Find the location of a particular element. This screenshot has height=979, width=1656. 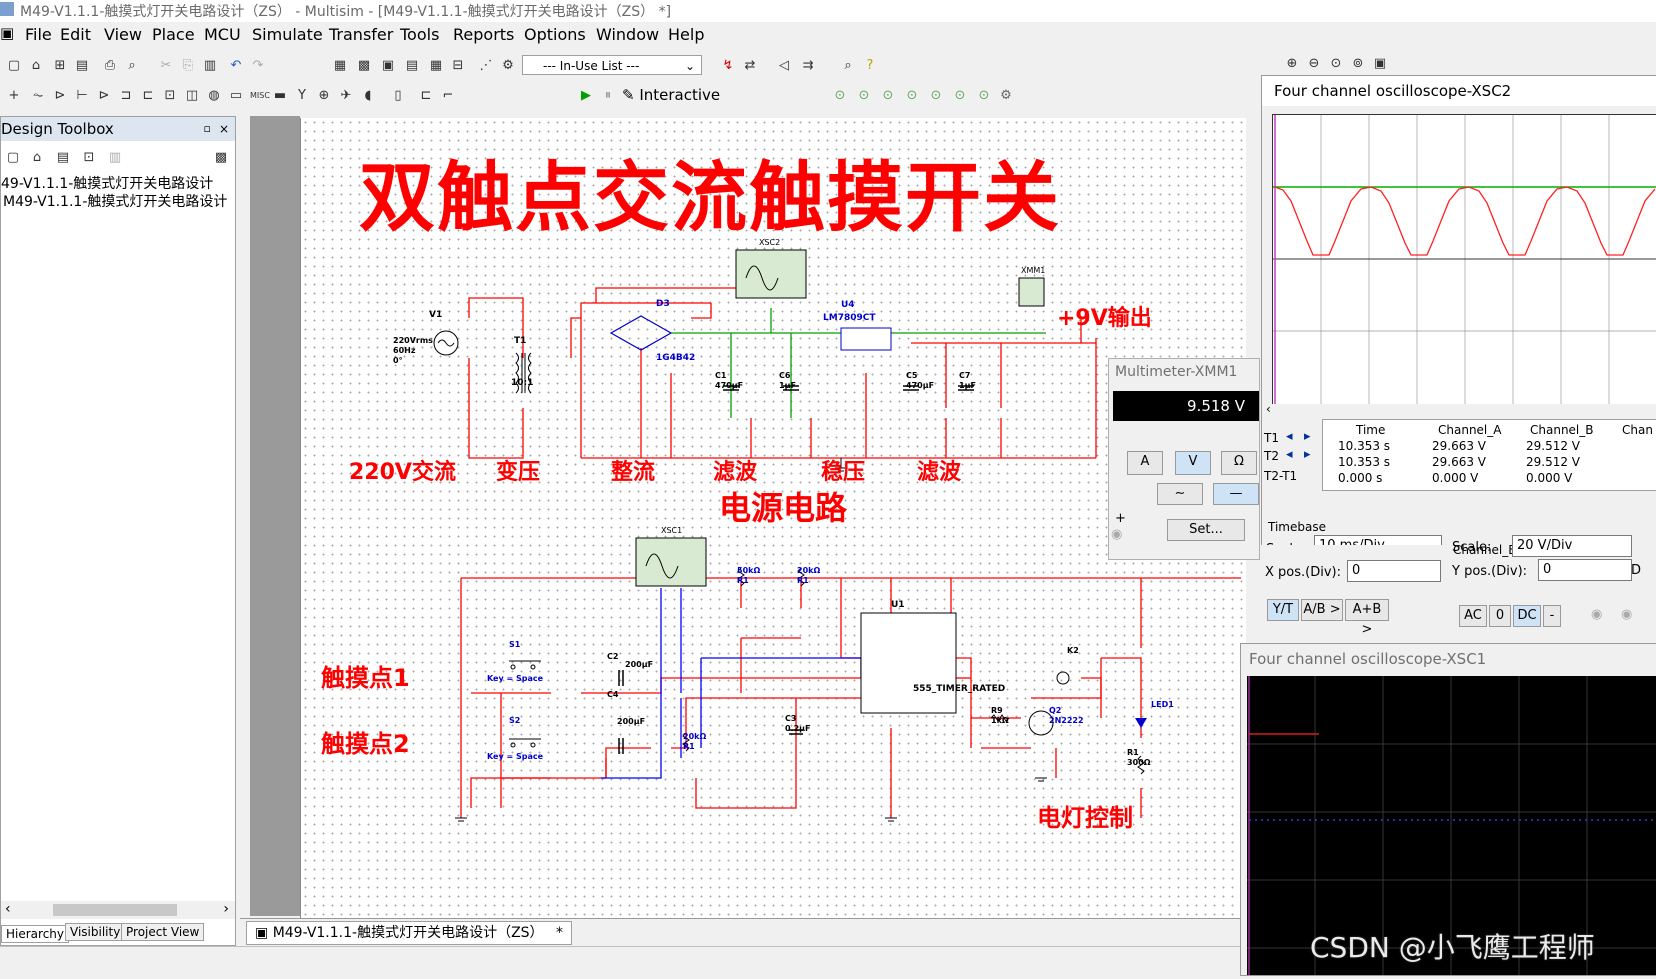

doc-menu-icon: ▣ is located at coordinates (7, 33).